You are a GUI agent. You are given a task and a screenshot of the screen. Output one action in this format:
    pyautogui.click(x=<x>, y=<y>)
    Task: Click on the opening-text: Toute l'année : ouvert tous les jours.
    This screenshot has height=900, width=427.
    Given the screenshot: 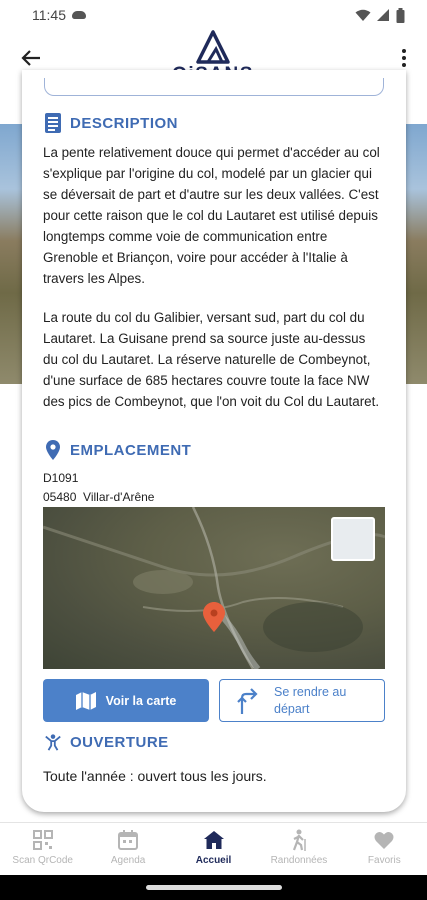 What is the action you would take?
    pyautogui.click(x=155, y=776)
    